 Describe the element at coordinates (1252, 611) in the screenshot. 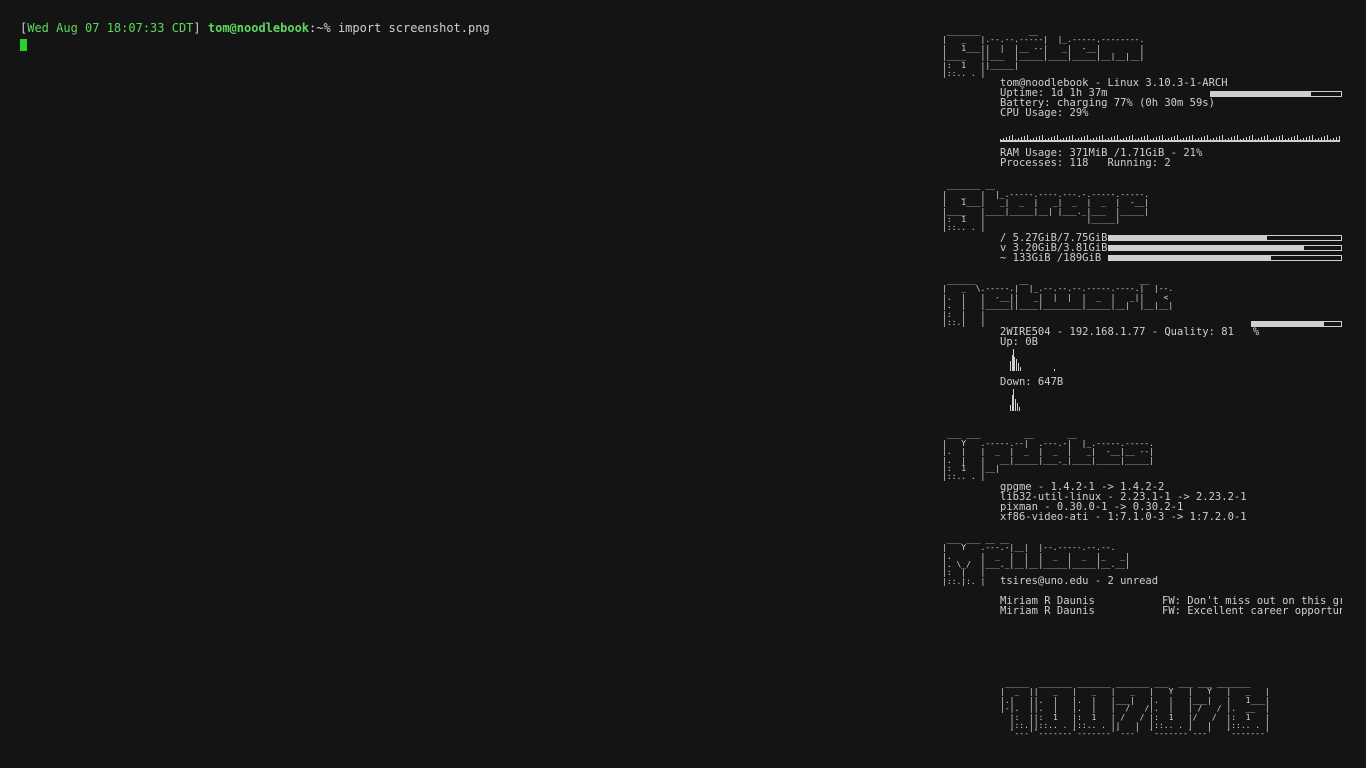

I see `mail-subject: FW: Excellent career opportunit` at that location.